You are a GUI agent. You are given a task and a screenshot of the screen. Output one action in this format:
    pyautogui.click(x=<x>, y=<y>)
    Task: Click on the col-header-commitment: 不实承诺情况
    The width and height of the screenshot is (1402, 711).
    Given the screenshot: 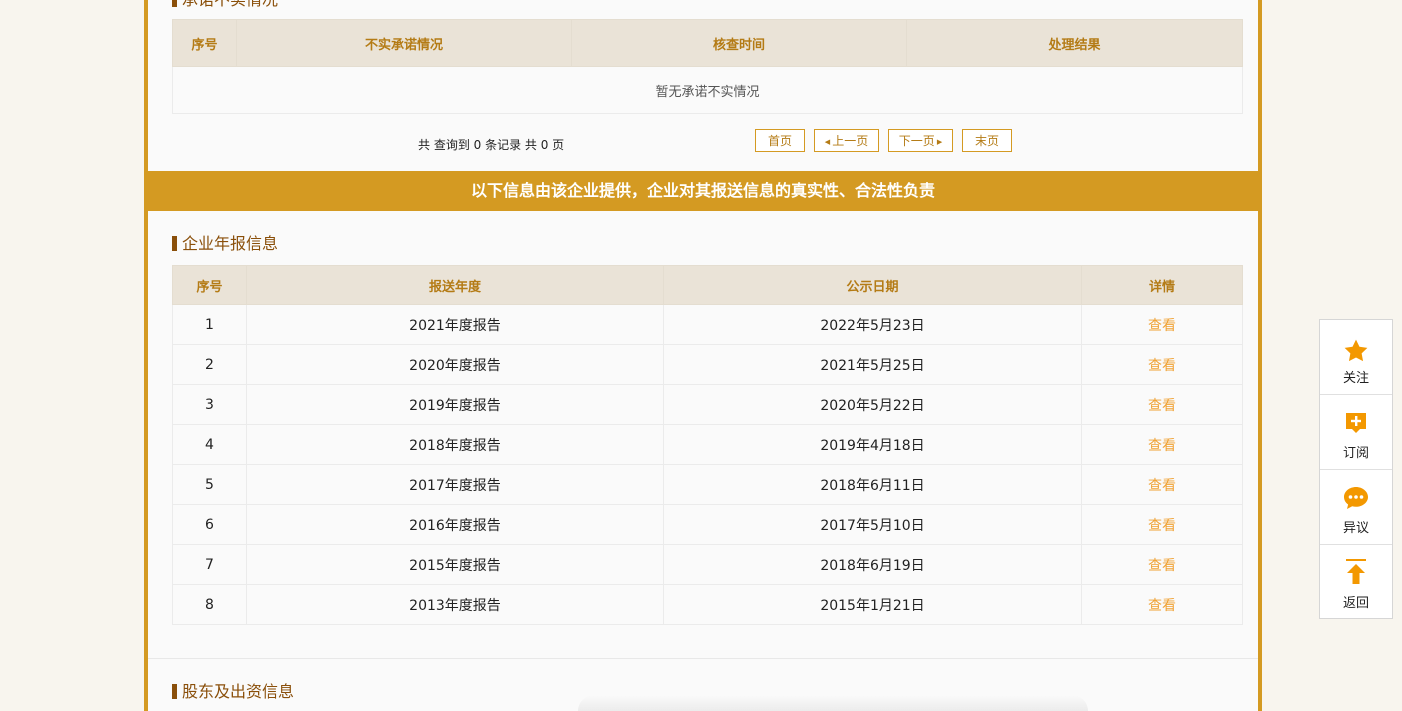 What is the action you would take?
    pyautogui.click(x=404, y=43)
    